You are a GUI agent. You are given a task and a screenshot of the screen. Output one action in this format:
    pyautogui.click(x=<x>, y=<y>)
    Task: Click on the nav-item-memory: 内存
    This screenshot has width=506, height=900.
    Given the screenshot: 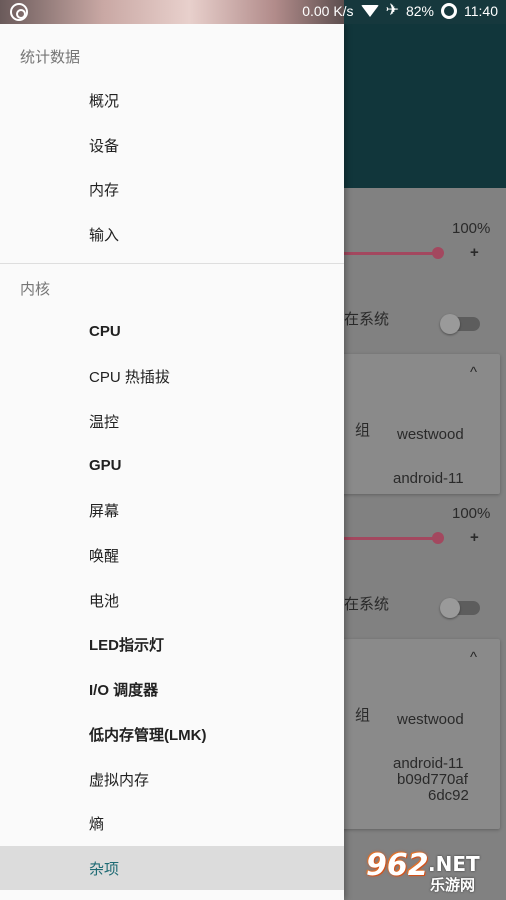 What is the action you would take?
    pyautogui.click(x=172, y=189)
    